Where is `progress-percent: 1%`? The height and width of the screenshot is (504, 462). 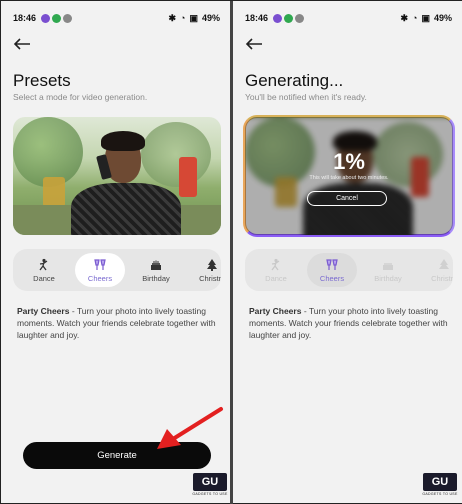
progress-percent: 1% is located at coordinates (349, 161).